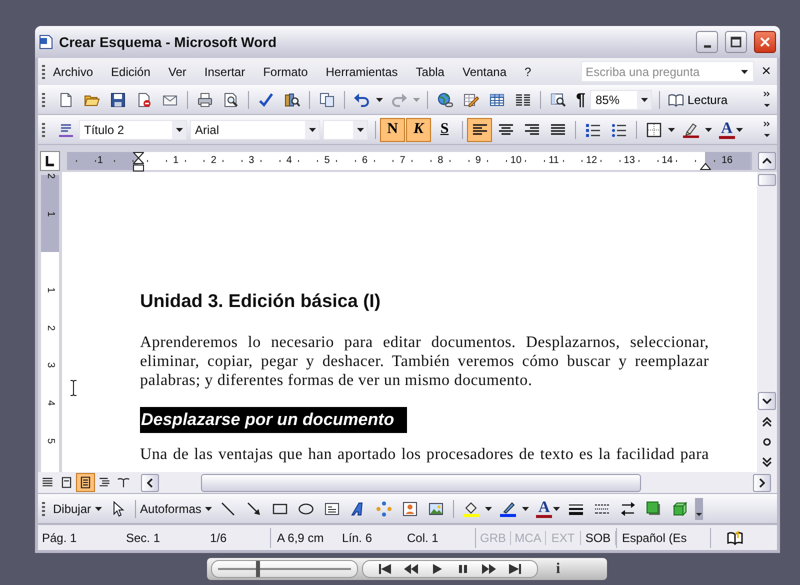 This screenshot has height=585, width=800. What do you see at coordinates (362, 100) in the screenshot?
I see `undo-arrow-icon` at bounding box center [362, 100].